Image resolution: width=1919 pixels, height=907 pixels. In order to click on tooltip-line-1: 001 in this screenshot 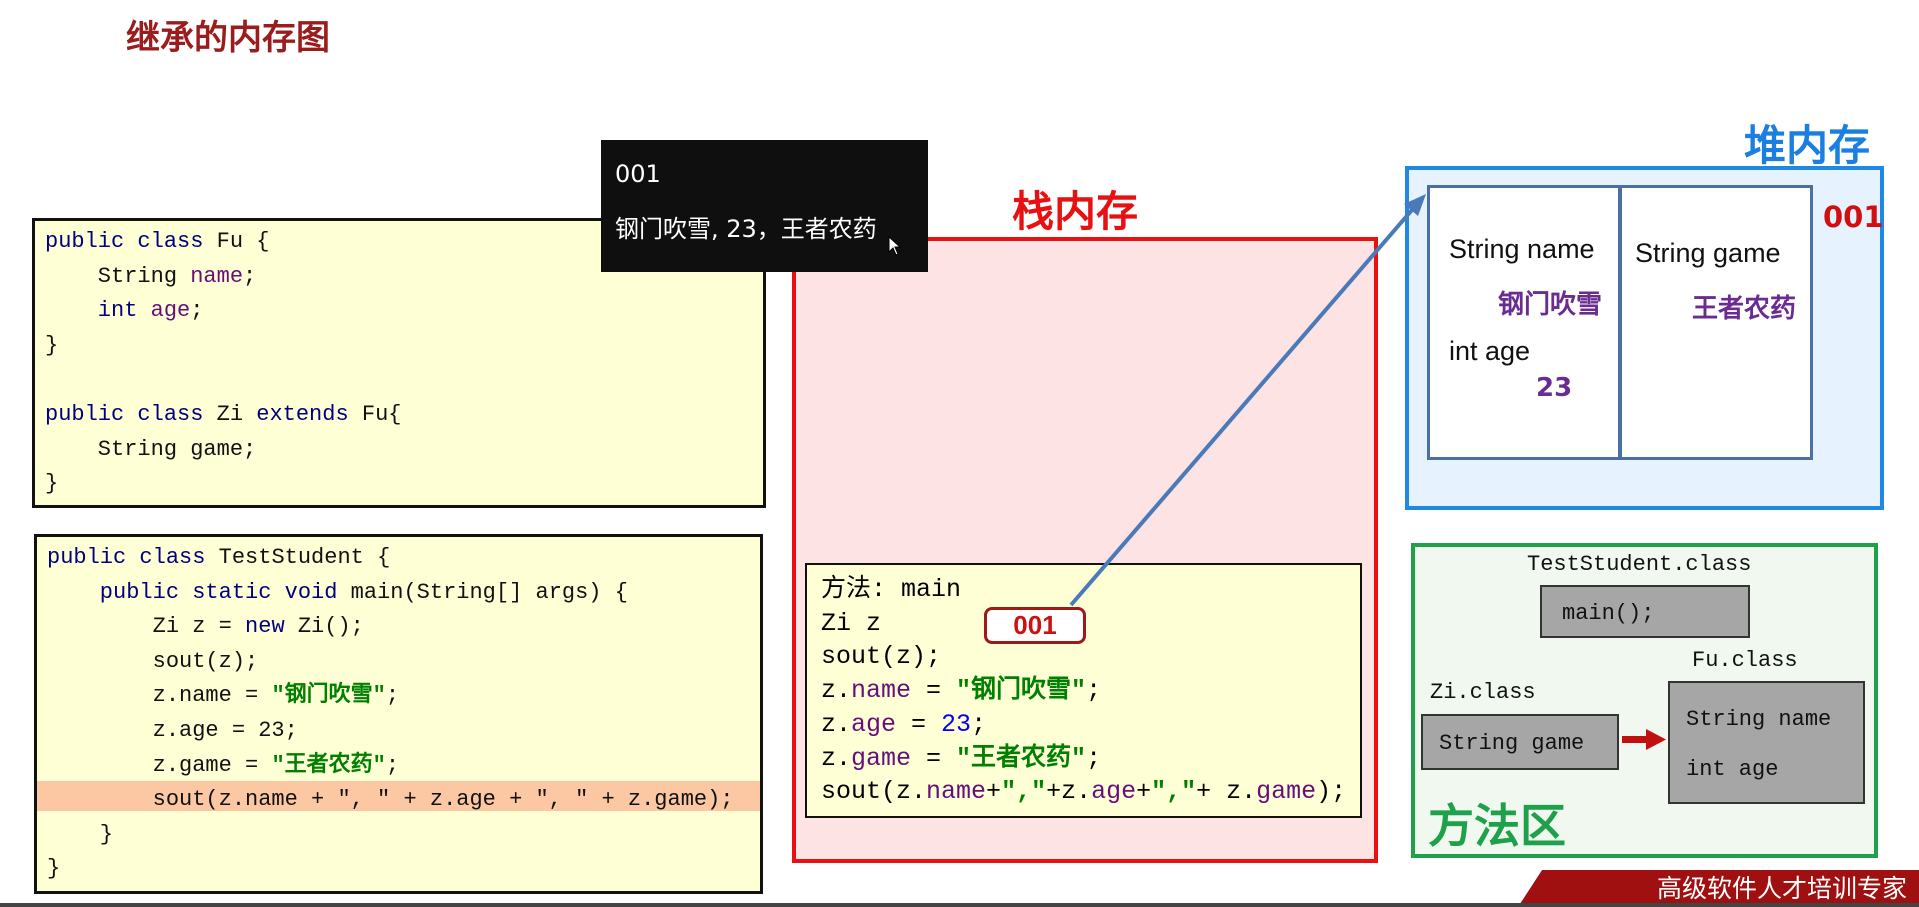, I will do `click(638, 174)`.